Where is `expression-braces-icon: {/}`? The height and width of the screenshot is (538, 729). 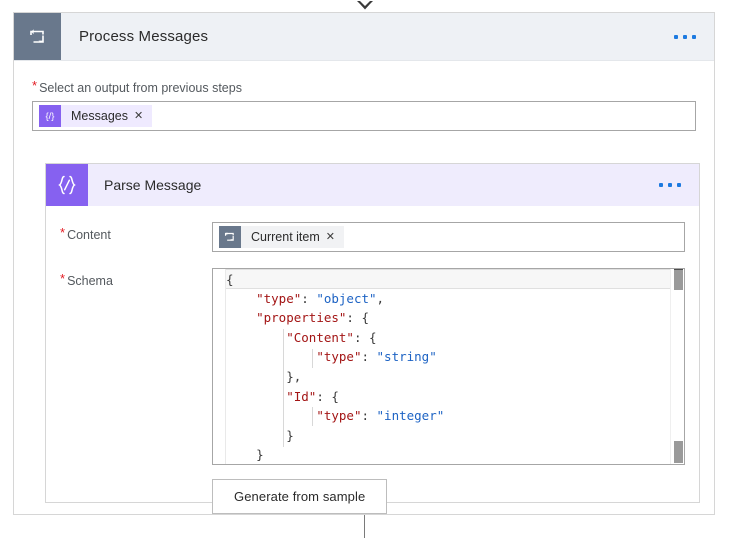
expression-braces-icon: {/} is located at coordinates (50, 116).